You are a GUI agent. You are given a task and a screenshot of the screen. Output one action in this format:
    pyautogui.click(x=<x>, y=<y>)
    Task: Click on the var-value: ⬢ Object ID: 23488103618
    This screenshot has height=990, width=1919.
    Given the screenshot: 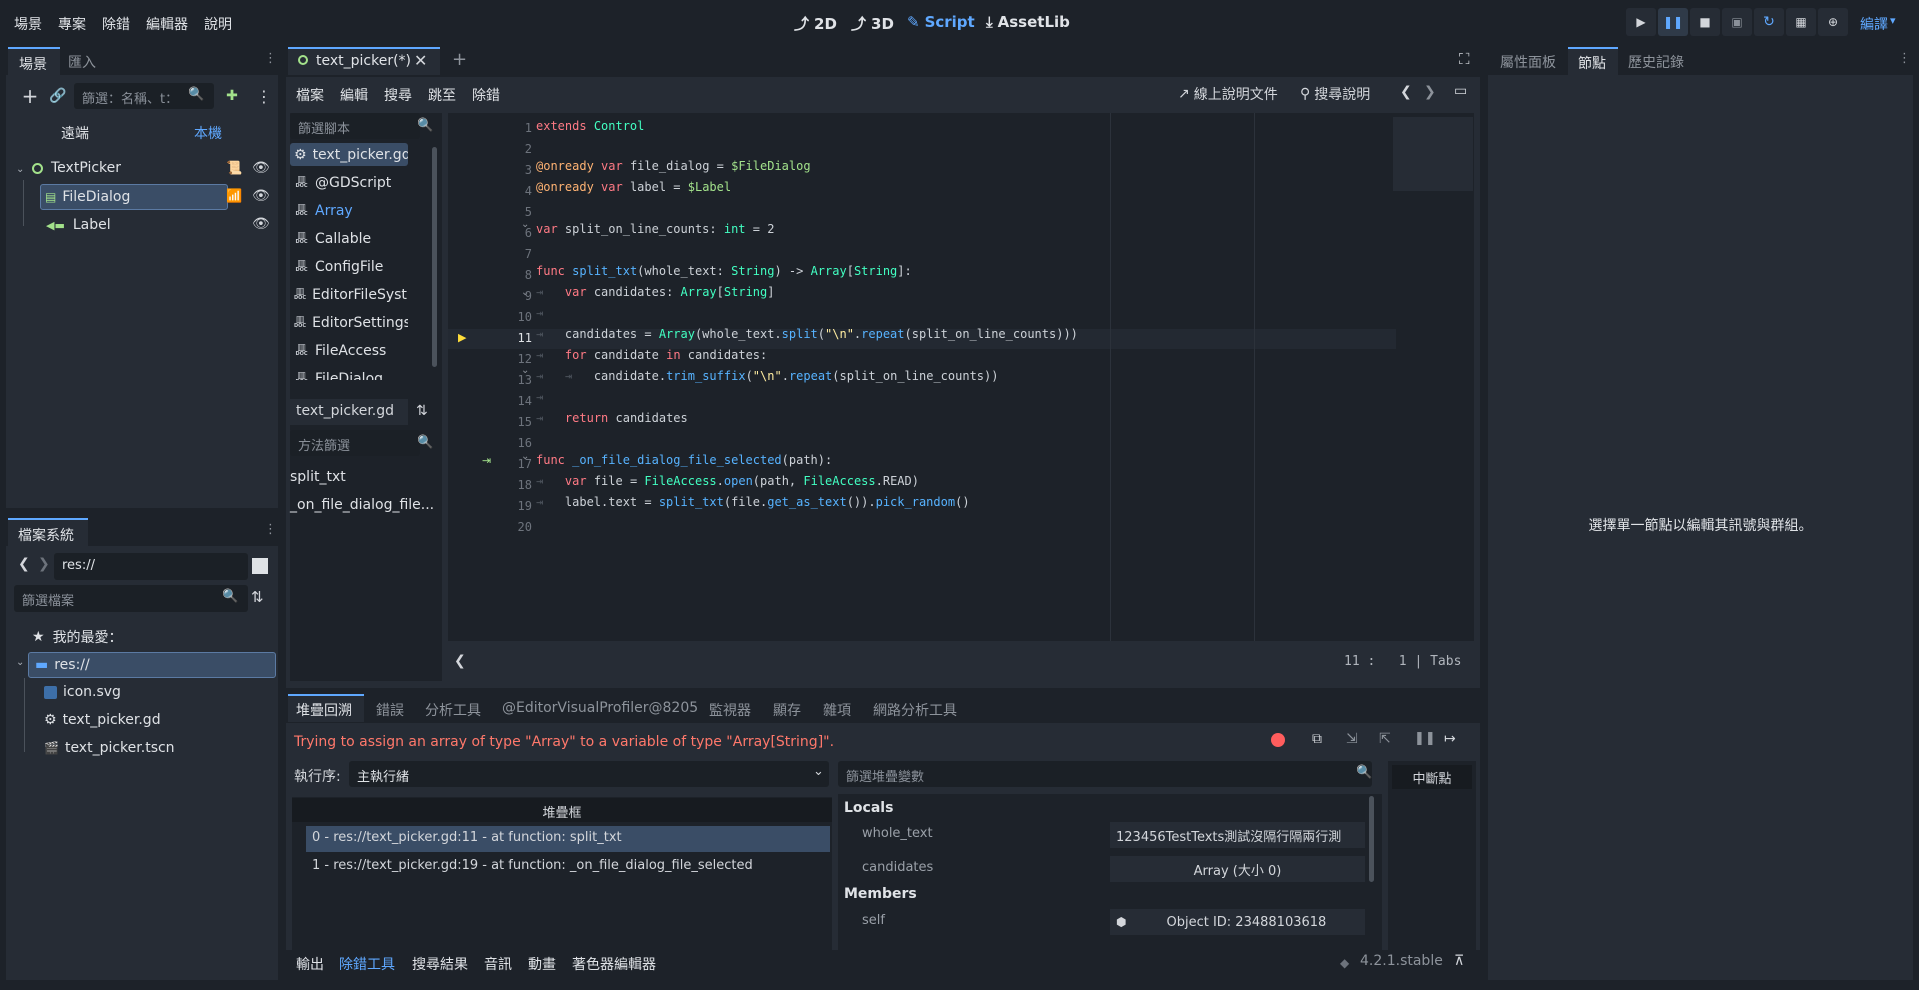 What is the action you would take?
    pyautogui.click(x=1237, y=922)
    